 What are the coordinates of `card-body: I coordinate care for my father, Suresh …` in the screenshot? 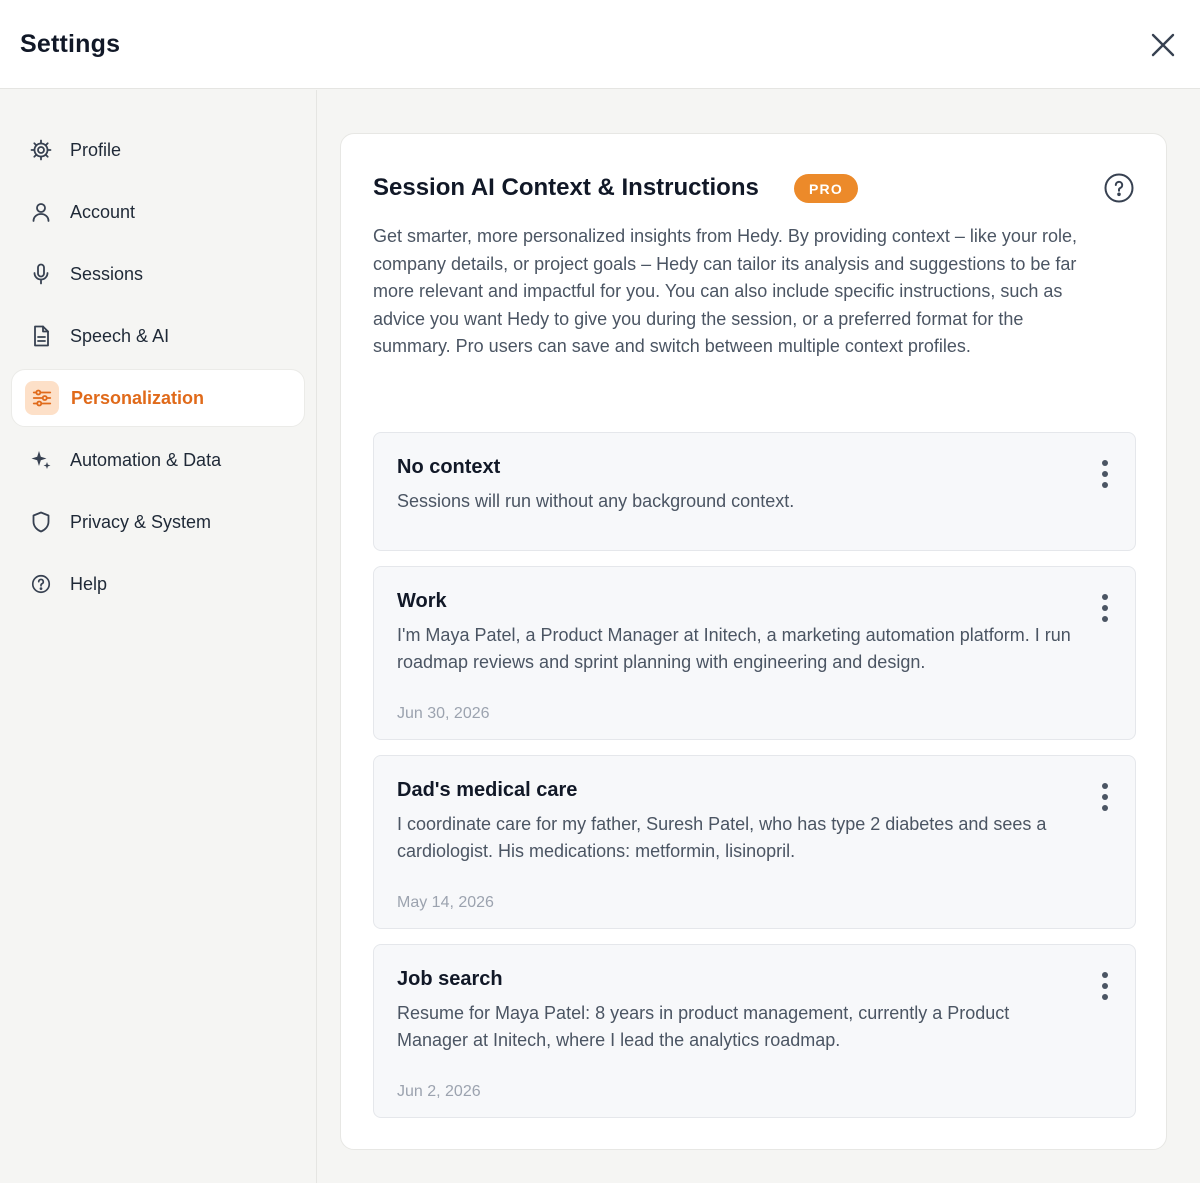 It's located at (722, 837).